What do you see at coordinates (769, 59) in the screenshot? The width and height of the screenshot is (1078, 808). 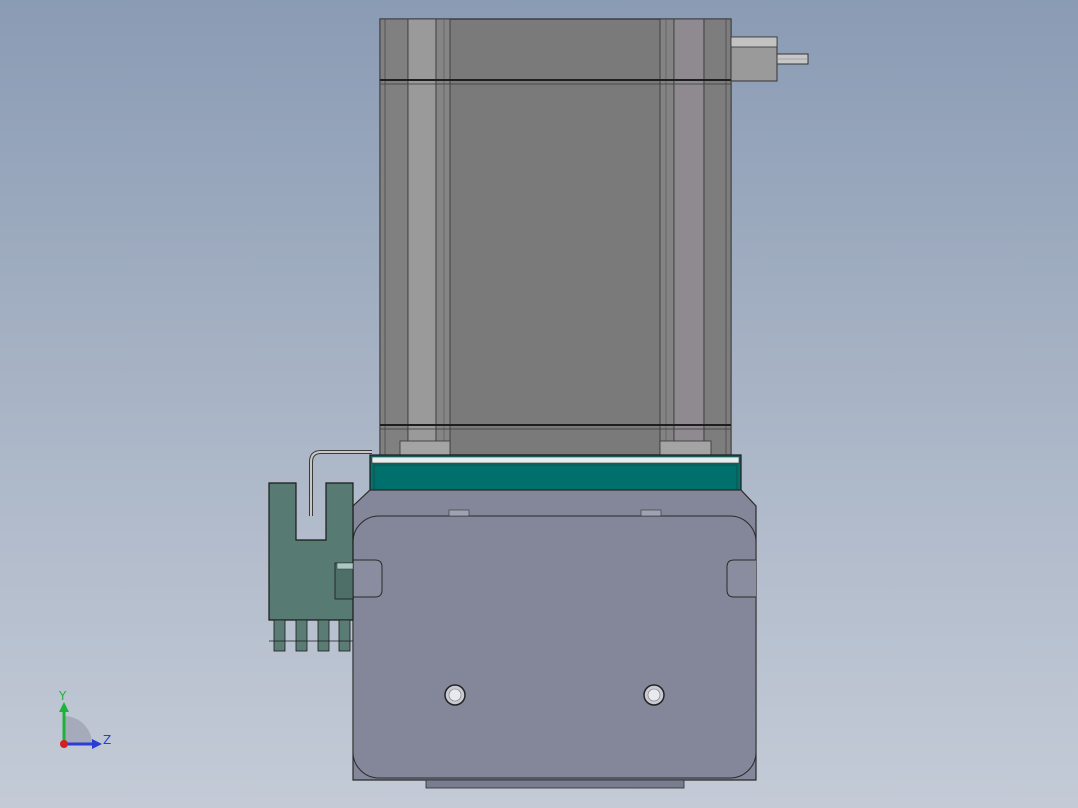 I see `motor-shaft` at bounding box center [769, 59].